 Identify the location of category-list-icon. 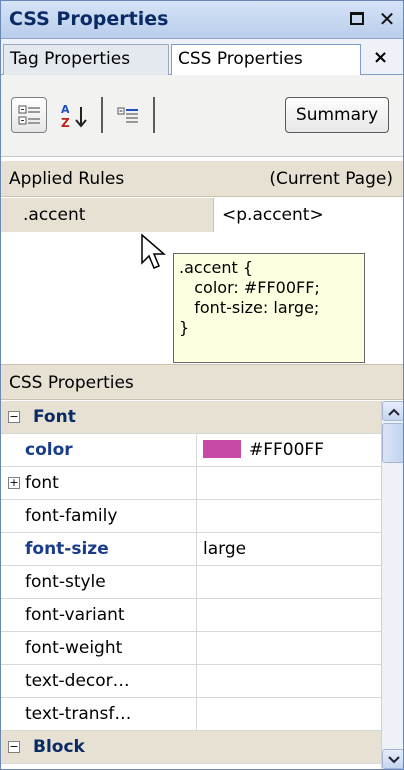
(29, 115).